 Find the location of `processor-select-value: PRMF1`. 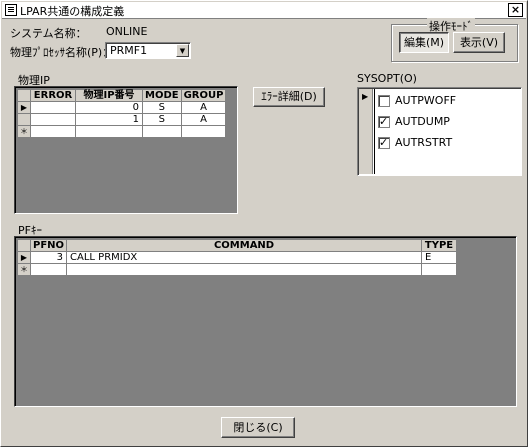

processor-select-value: PRMF1 is located at coordinates (129, 50).